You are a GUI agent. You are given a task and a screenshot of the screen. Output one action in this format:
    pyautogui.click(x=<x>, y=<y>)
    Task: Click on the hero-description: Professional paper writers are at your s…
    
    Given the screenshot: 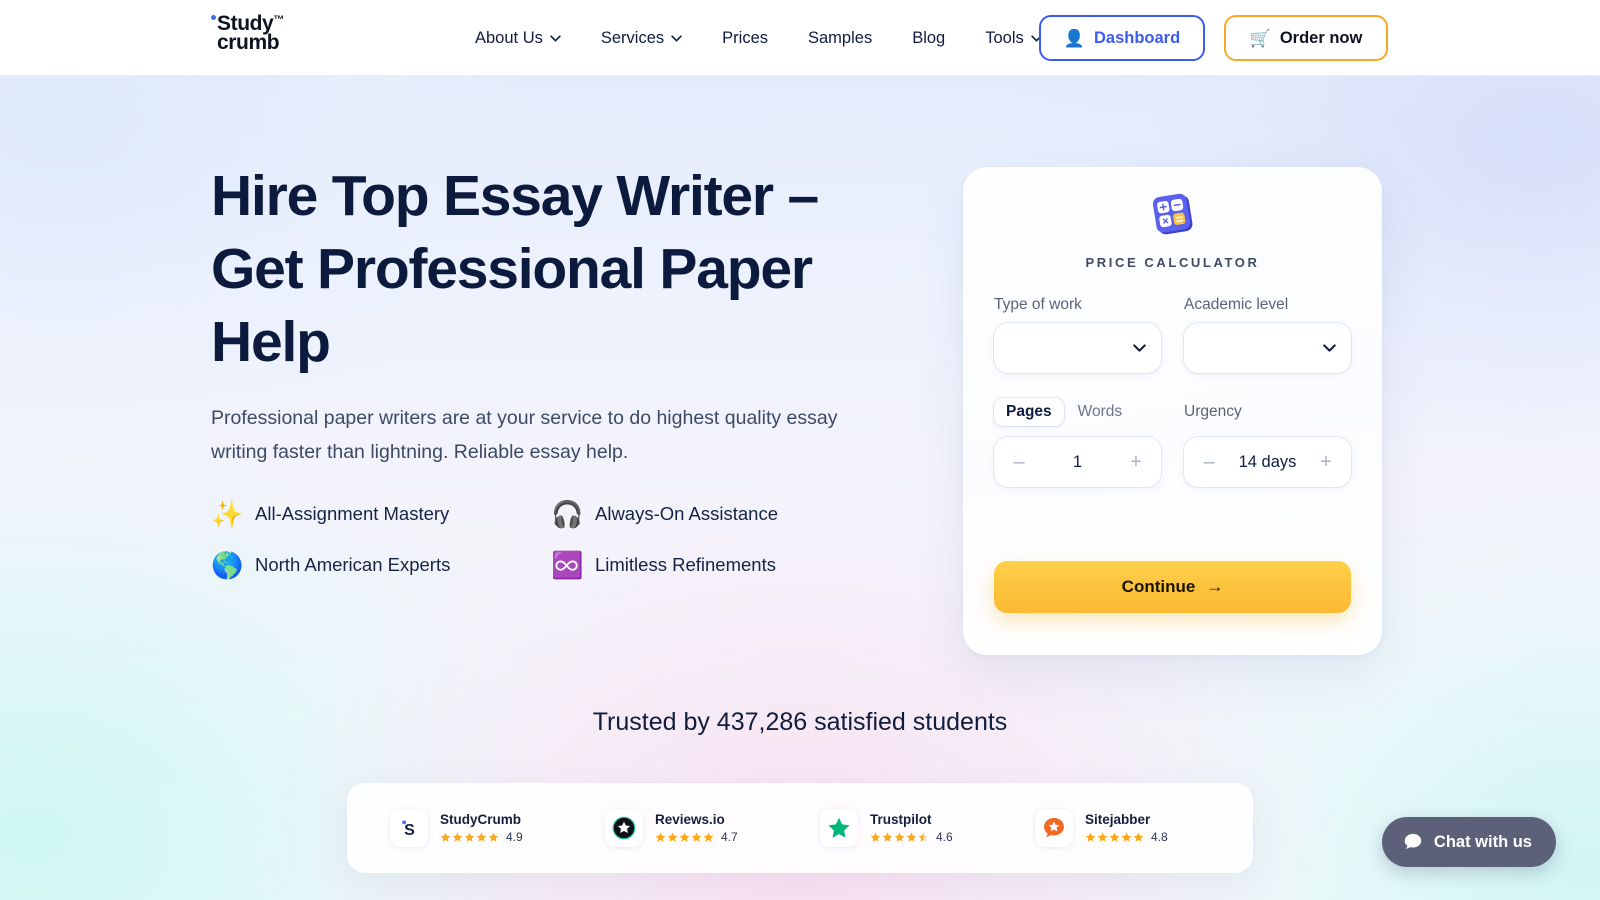 What is the action you would take?
    pyautogui.click(x=524, y=435)
    